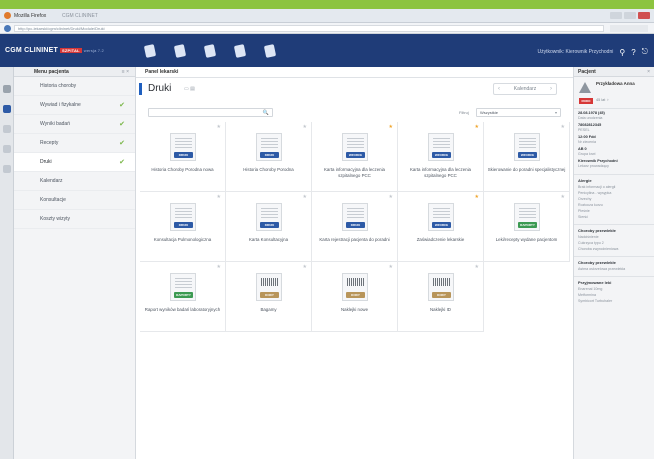 Image resolution: width=654 pixels, height=459 pixels. I want to click on menu-item: Wyniki badań ✔, so click(74, 124).